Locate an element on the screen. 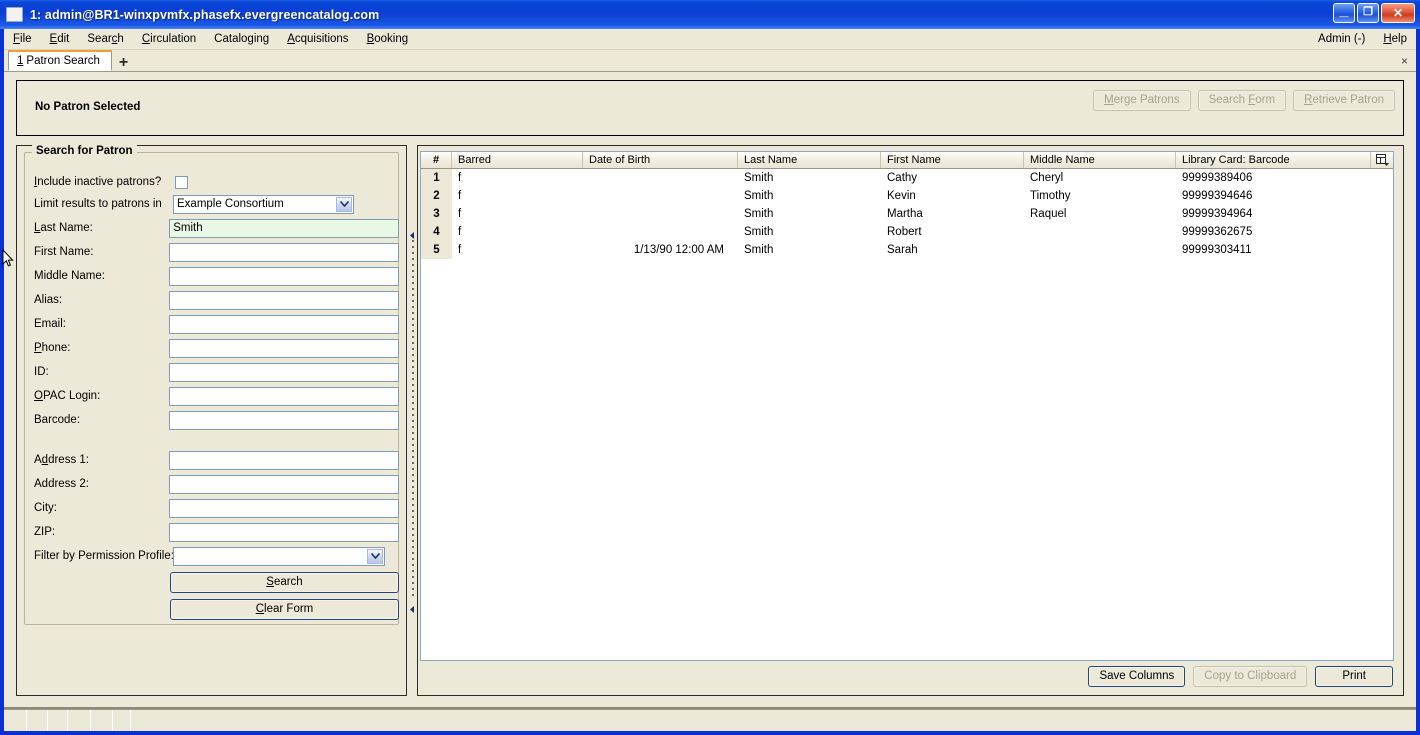 The width and height of the screenshot is (1420, 735). middle-name-field is located at coordinates (284, 276).